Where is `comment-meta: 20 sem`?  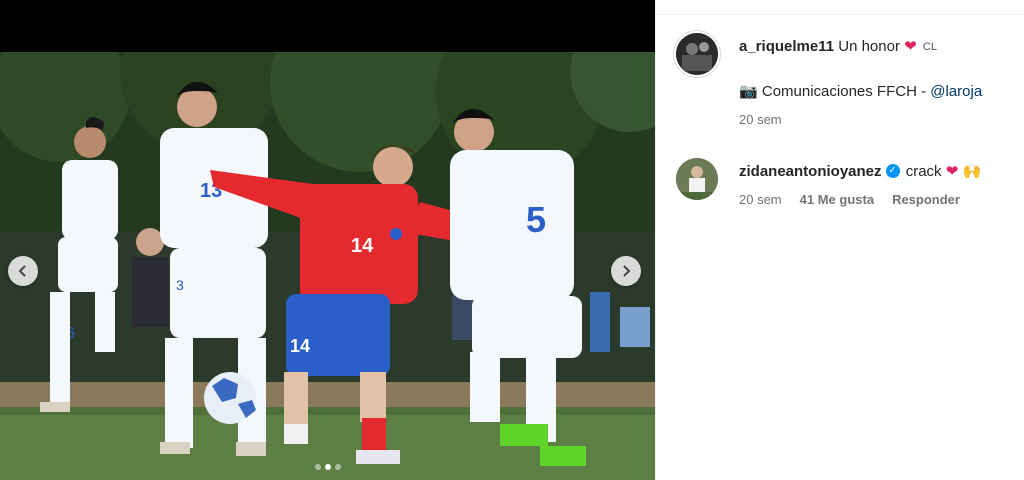 comment-meta: 20 sem is located at coordinates (881, 120).